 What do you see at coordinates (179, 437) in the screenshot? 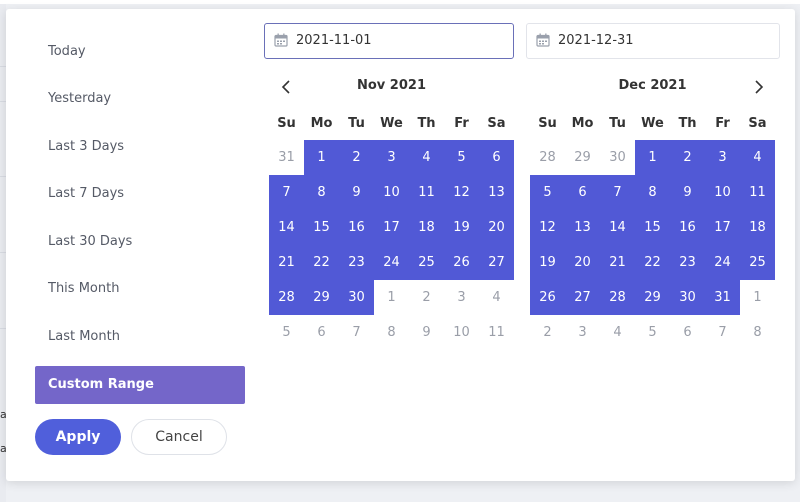
I see `cancel-button: Cancel` at bounding box center [179, 437].